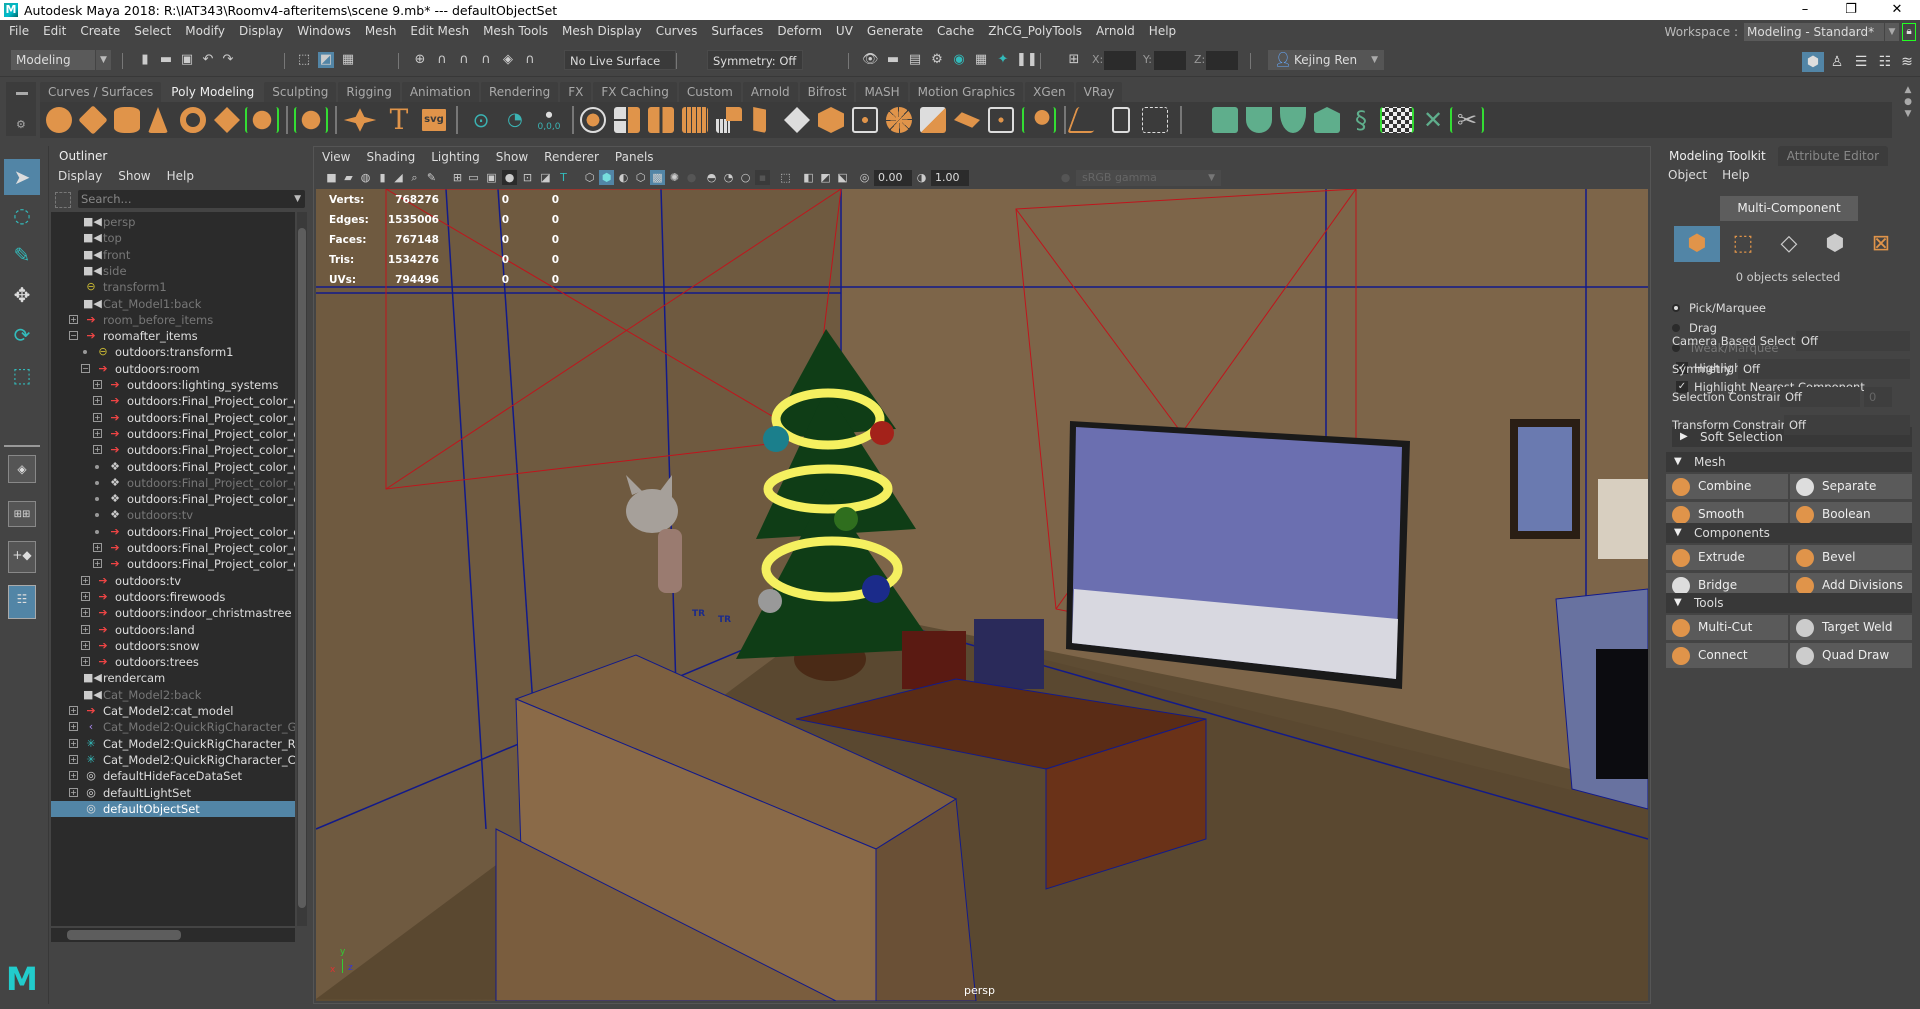  I want to click on restore-button: ❐, so click(1851, 10).